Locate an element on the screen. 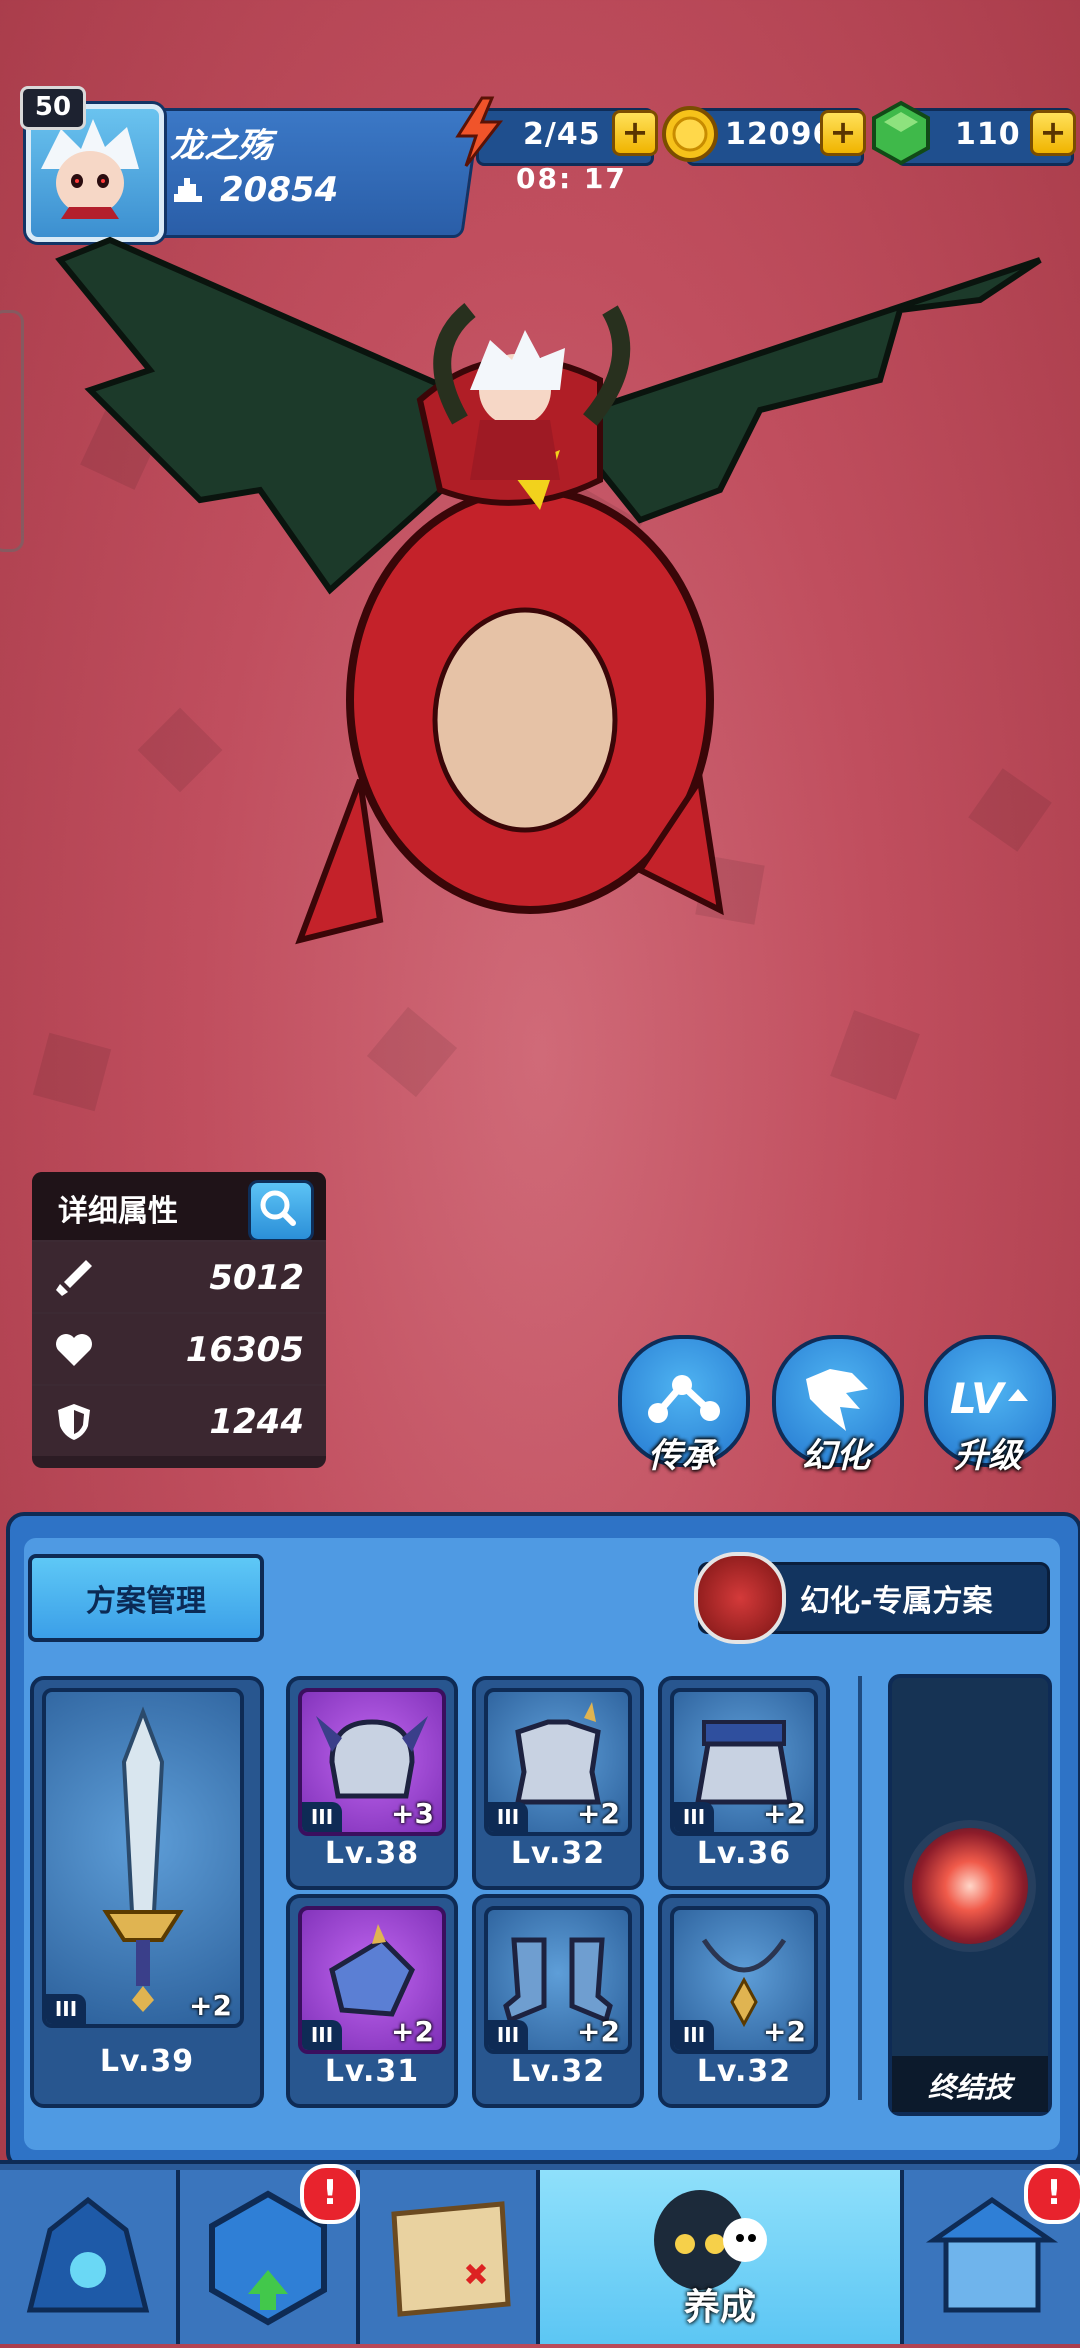 The height and width of the screenshot is (2348, 1080). gold-coin-icon is located at coordinates (690, 134).